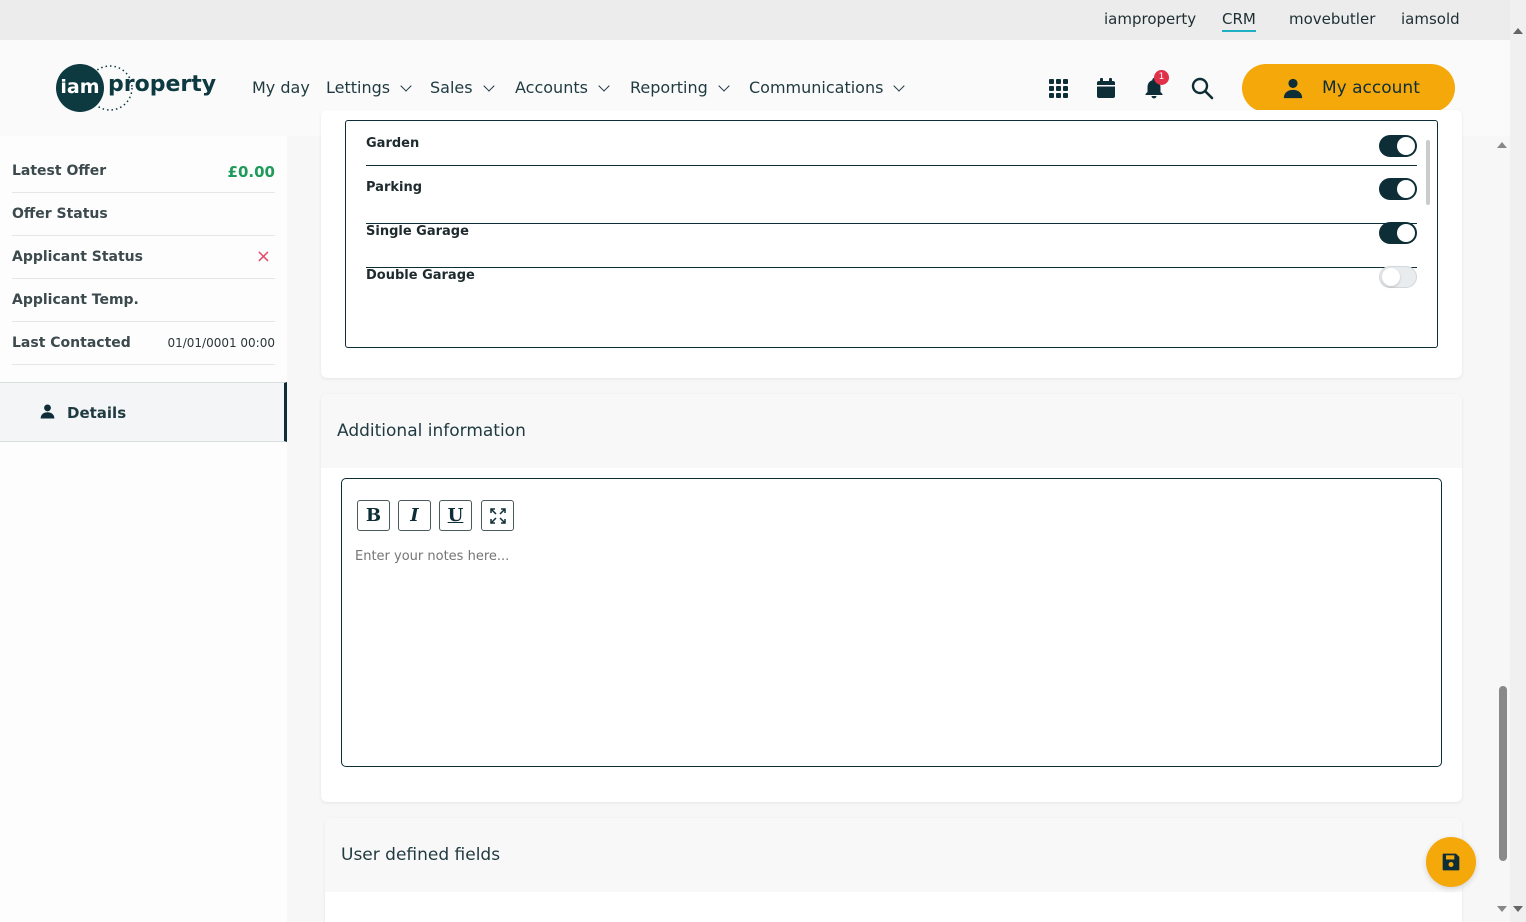 Image resolution: width=1526 pixels, height=922 pixels. I want to click on amenity-parking: Parking, so click(891, 201).